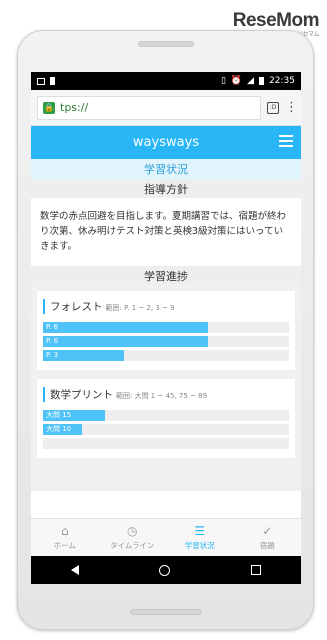  Describe the element at coordinates (81, 395) in the screenshot. I see `card-title: 数学プリント` at that location.